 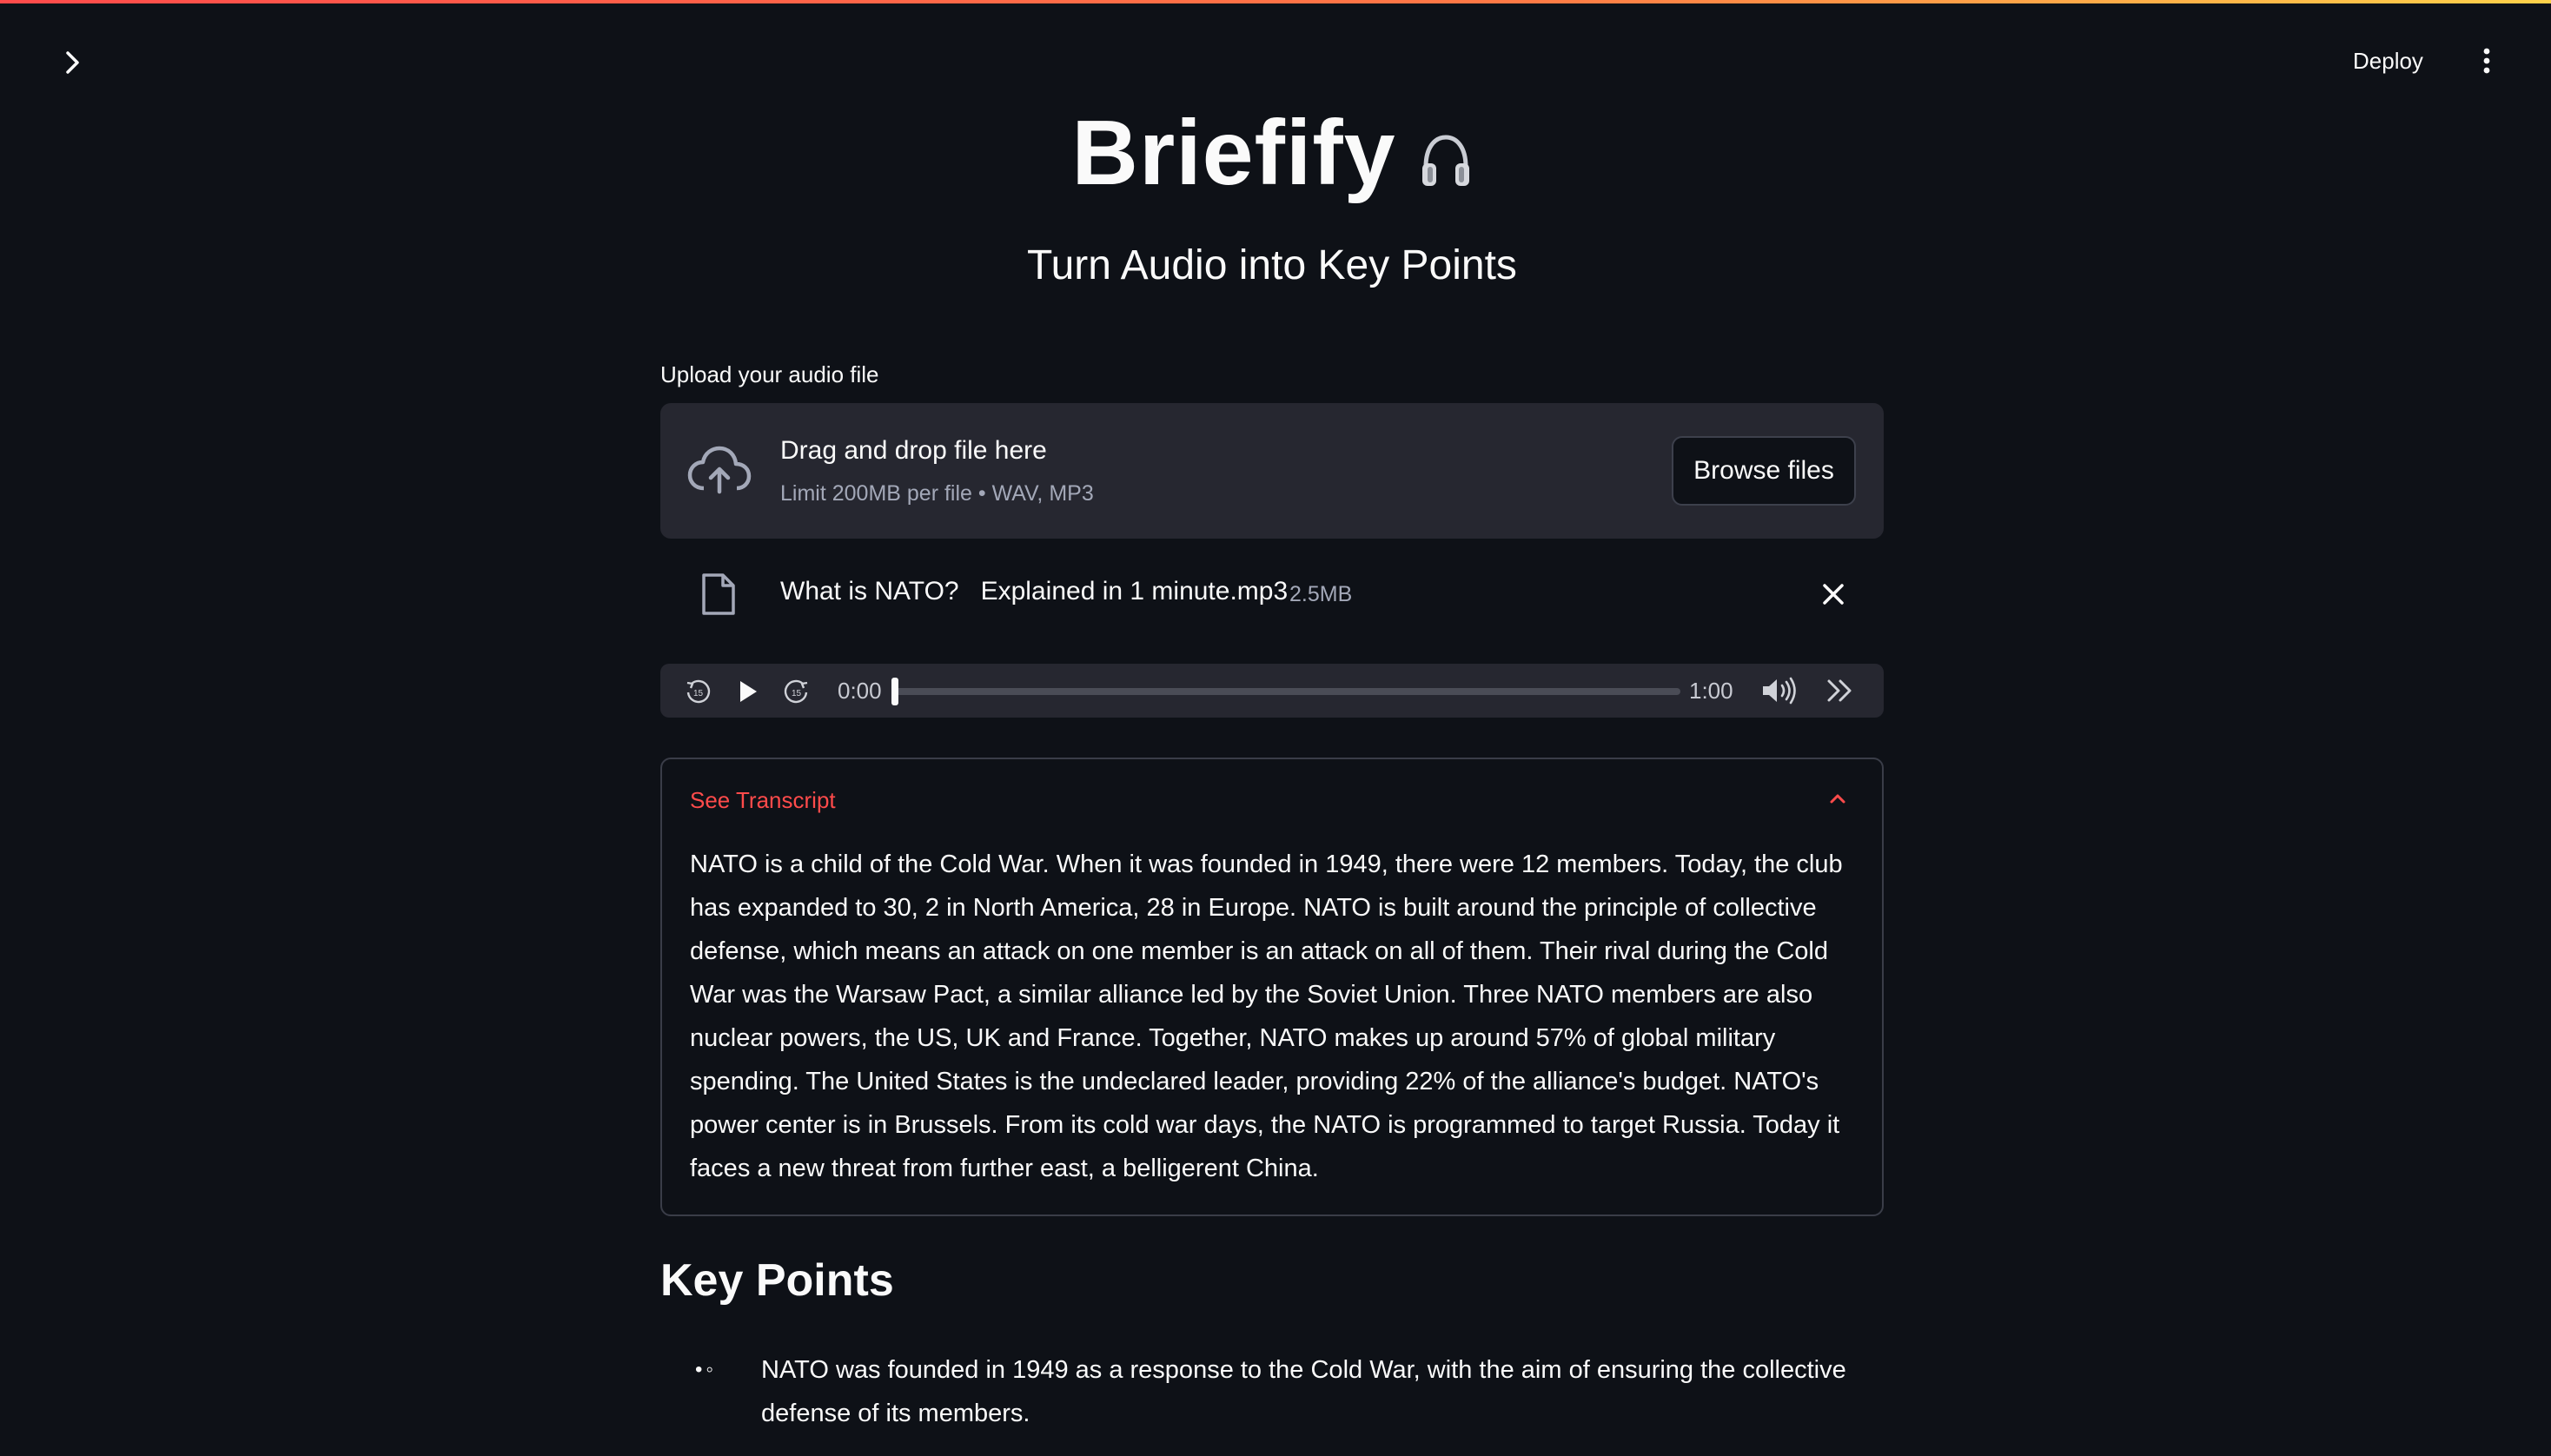 I want to click on audio-player: 15 15 0:00 1:00, so click(x=1272, y=691).